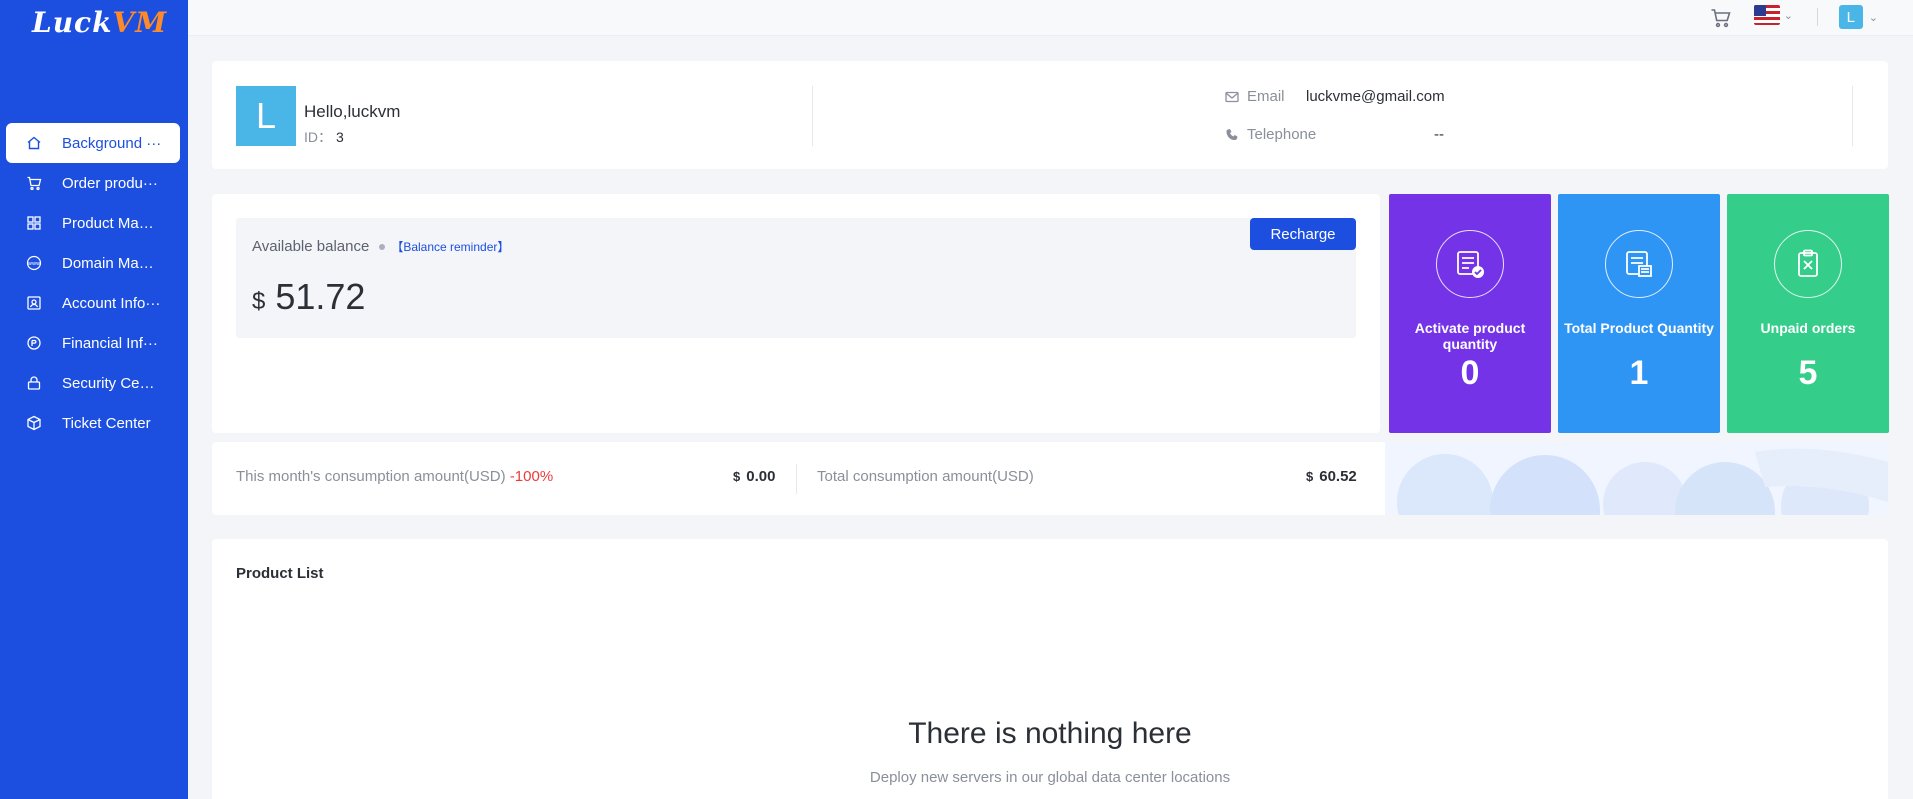 The image size is (1913, 799). I want to click on header-cart-icon, so click(1721, 18).